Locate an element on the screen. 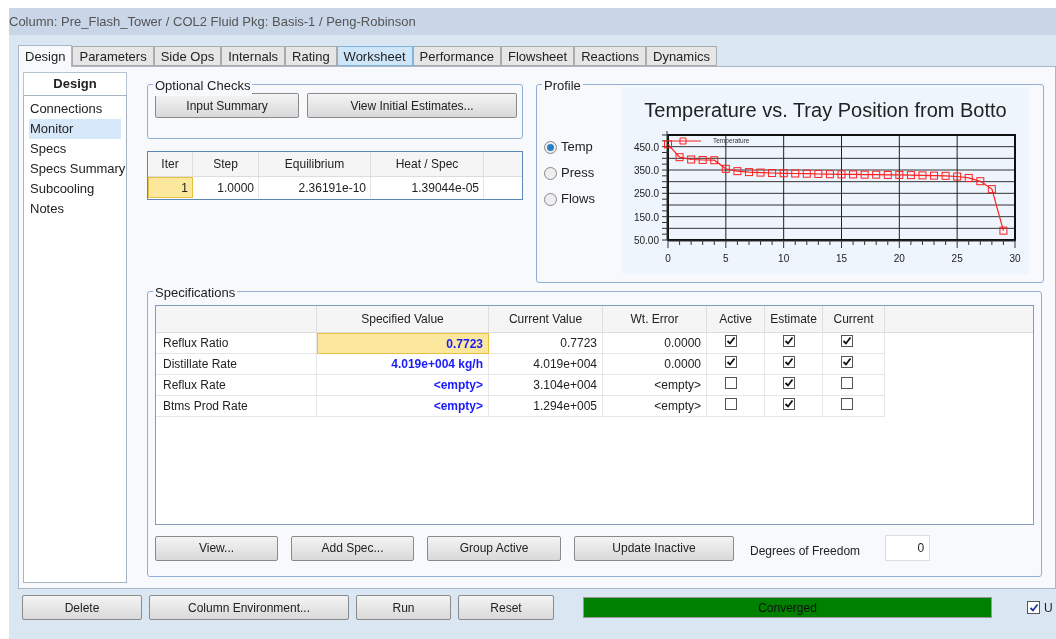 The height and width of the screenshot is (639, 1056). table-cell: 4.019e+004 is located at coordinates (546, 364).